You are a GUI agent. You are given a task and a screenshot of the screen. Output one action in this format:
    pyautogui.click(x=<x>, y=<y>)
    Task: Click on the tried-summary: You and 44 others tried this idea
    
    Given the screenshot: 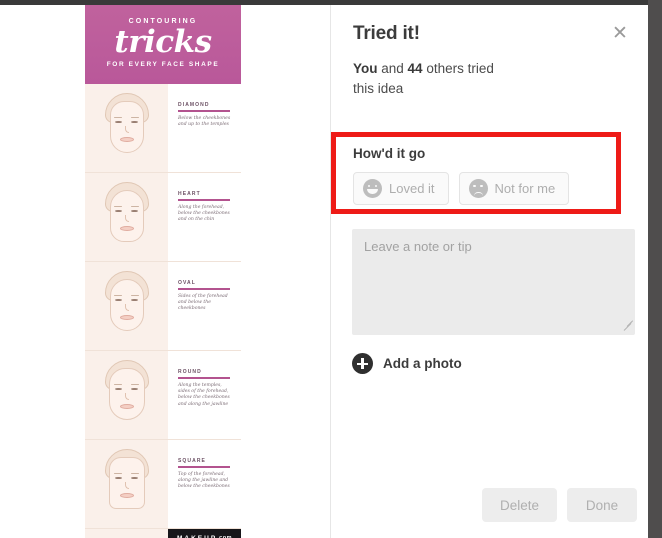 What is the action you would take?
    pyautogui.click(x=423, y=72)
    